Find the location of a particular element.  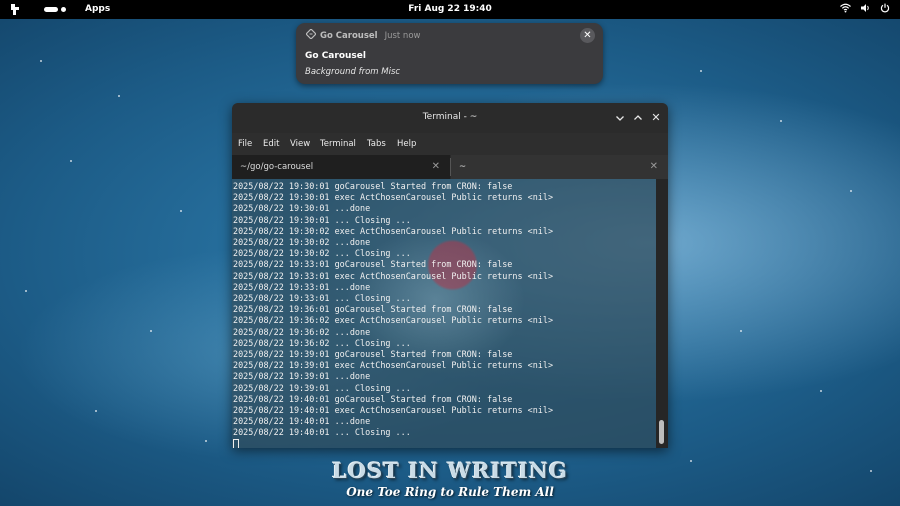

notification-time: Just now is located at coordinates (402, 35).